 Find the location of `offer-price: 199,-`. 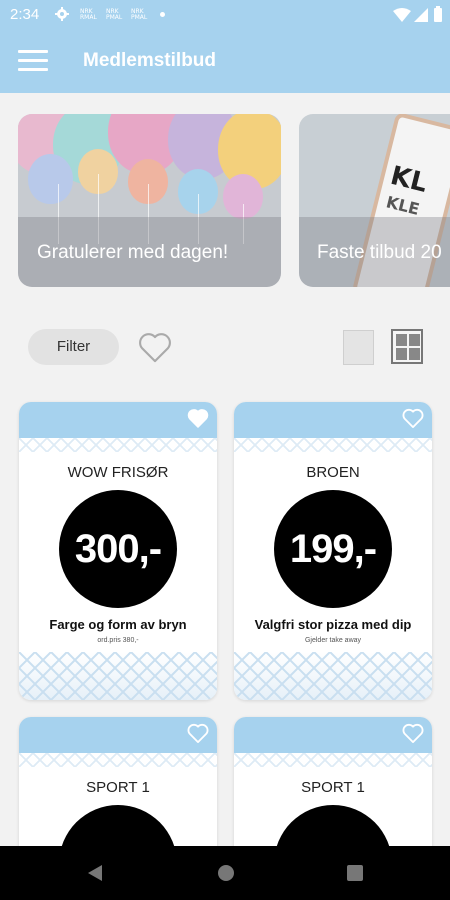

offer-price: 199,- is located at coordinates (333, 549).